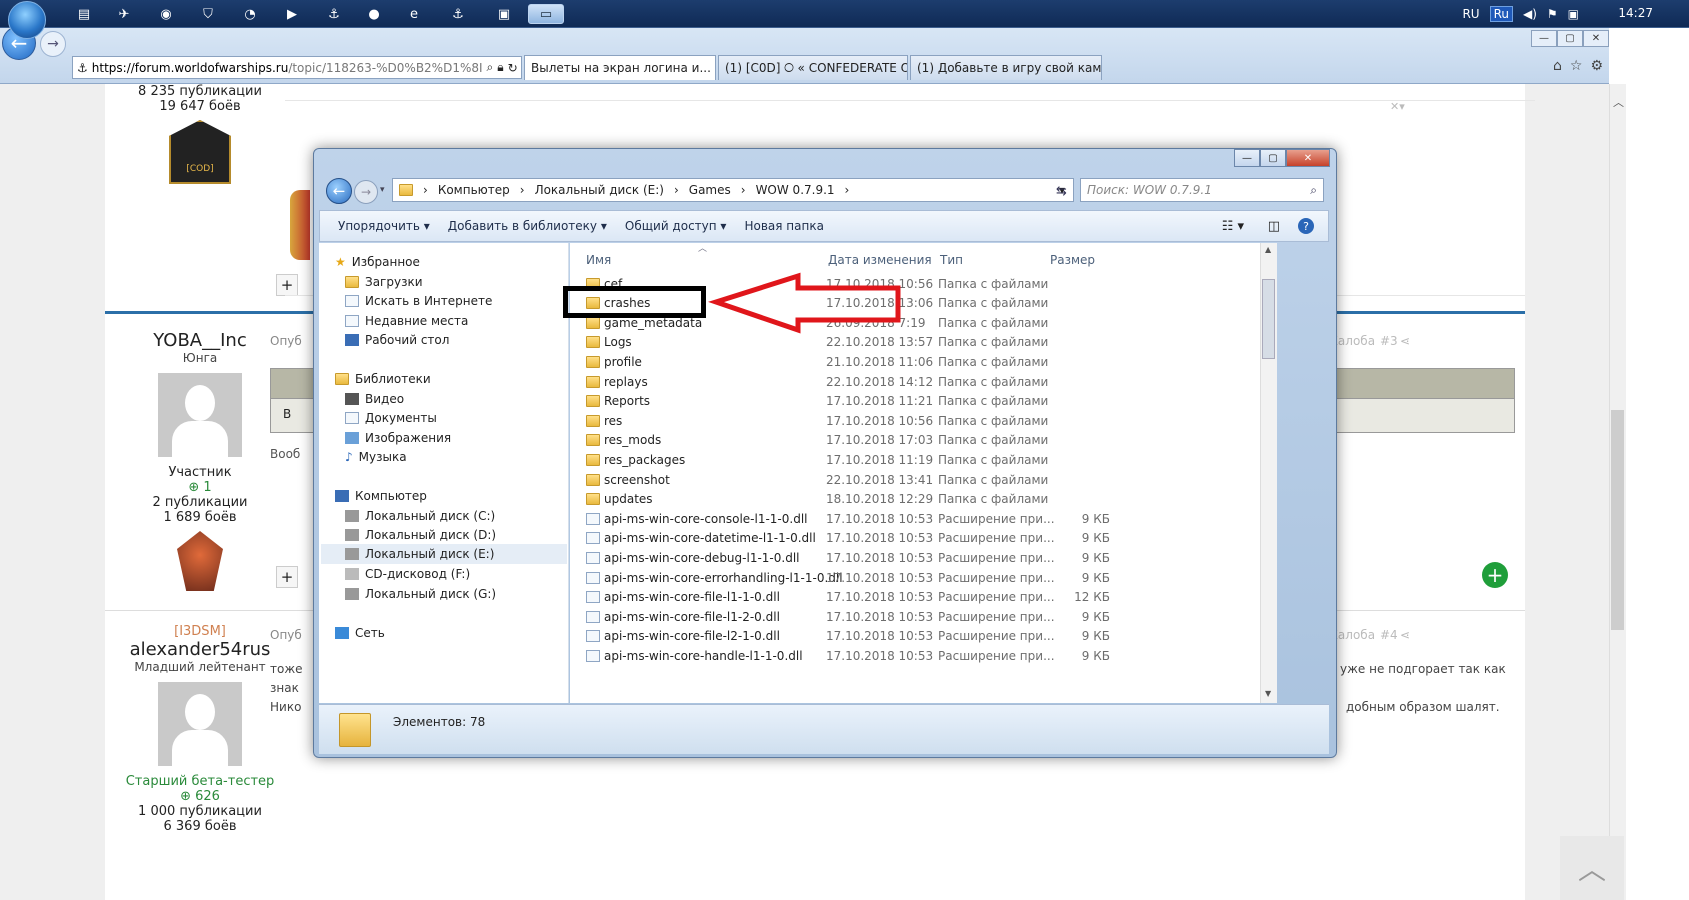 The width and height of the screenshot is (1689, 900). What do you see at coordinates (915, 420) in the screenshot?
I see `file-row: res 17.10.2018 10:56 Папка с файлами` at bounding box center [915, 420].